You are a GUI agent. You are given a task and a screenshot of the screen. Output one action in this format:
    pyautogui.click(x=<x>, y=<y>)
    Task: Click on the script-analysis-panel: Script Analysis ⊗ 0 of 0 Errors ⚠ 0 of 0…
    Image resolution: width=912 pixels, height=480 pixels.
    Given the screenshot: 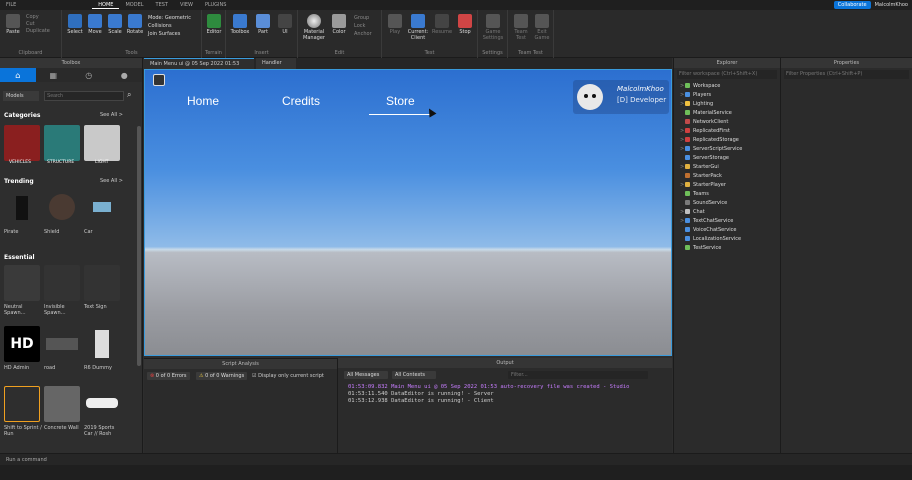 What is the action you would take?
    pyautogui.click(x=240, y=405)
    